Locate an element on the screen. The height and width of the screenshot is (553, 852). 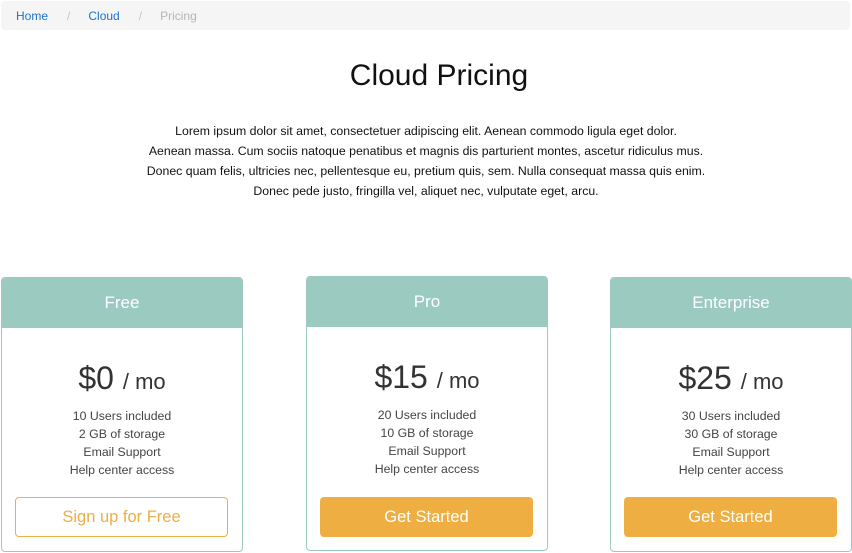
card-header: Pro is located at coordinates (427, 302).